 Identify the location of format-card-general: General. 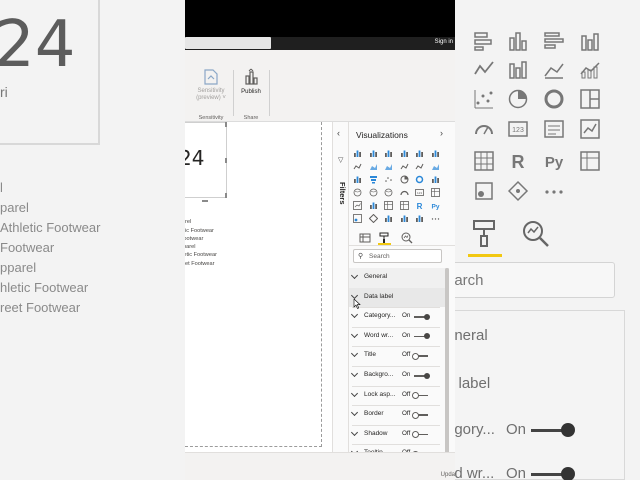
(397, 278).